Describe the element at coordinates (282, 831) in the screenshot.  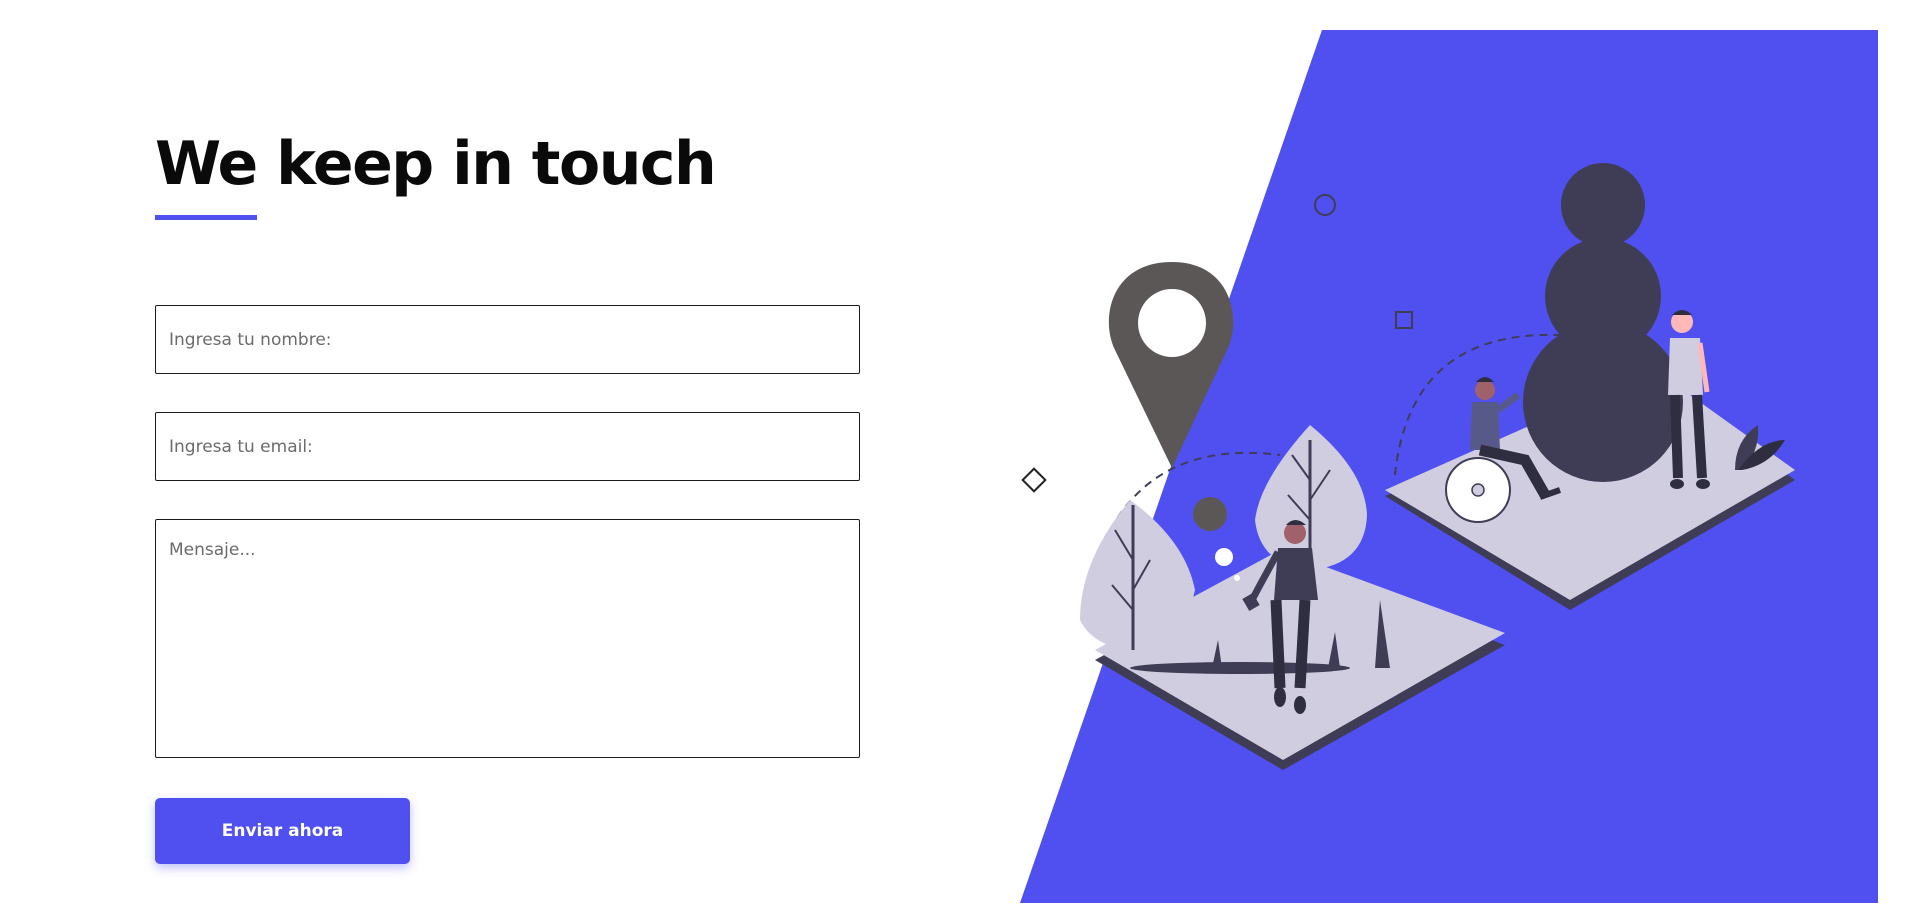
I see `submit-button: Enviar ahora` at that location.